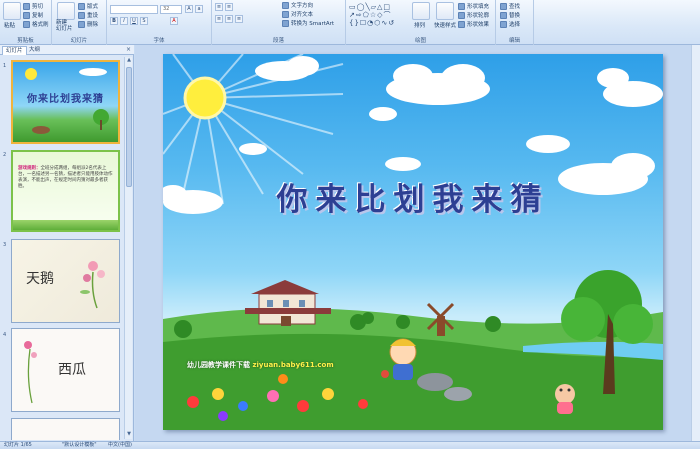 This screenshot has width=700, height=449. I want to click on panel-scrollbar: ▲ ▼, so click(128, 248).